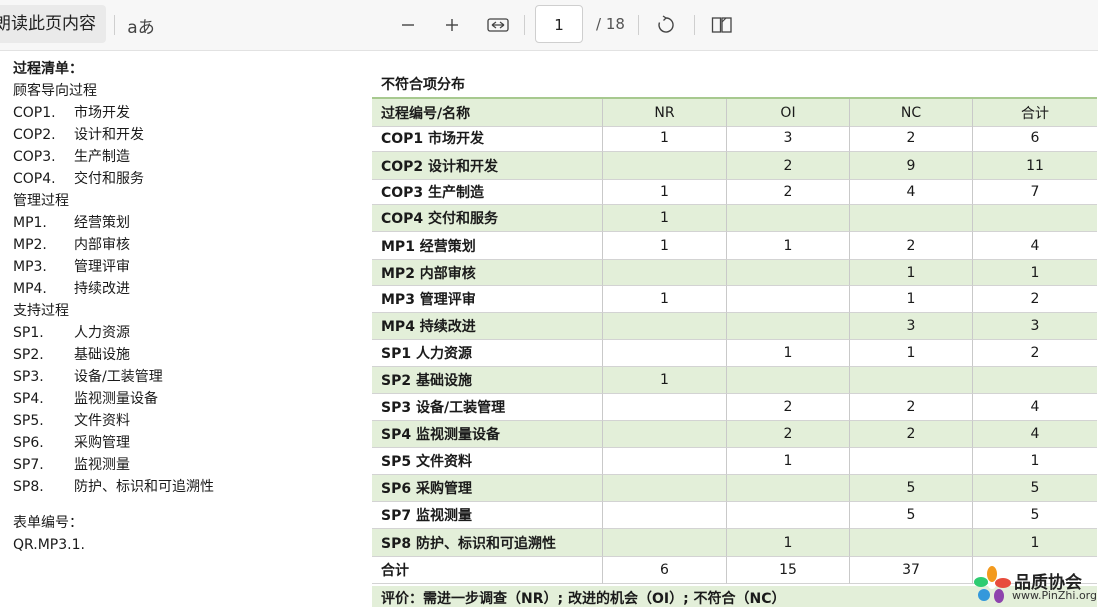  I want to click on pdf-toolbar: 朗读此页内容 aあ 1 / 18, so click(549, 25).